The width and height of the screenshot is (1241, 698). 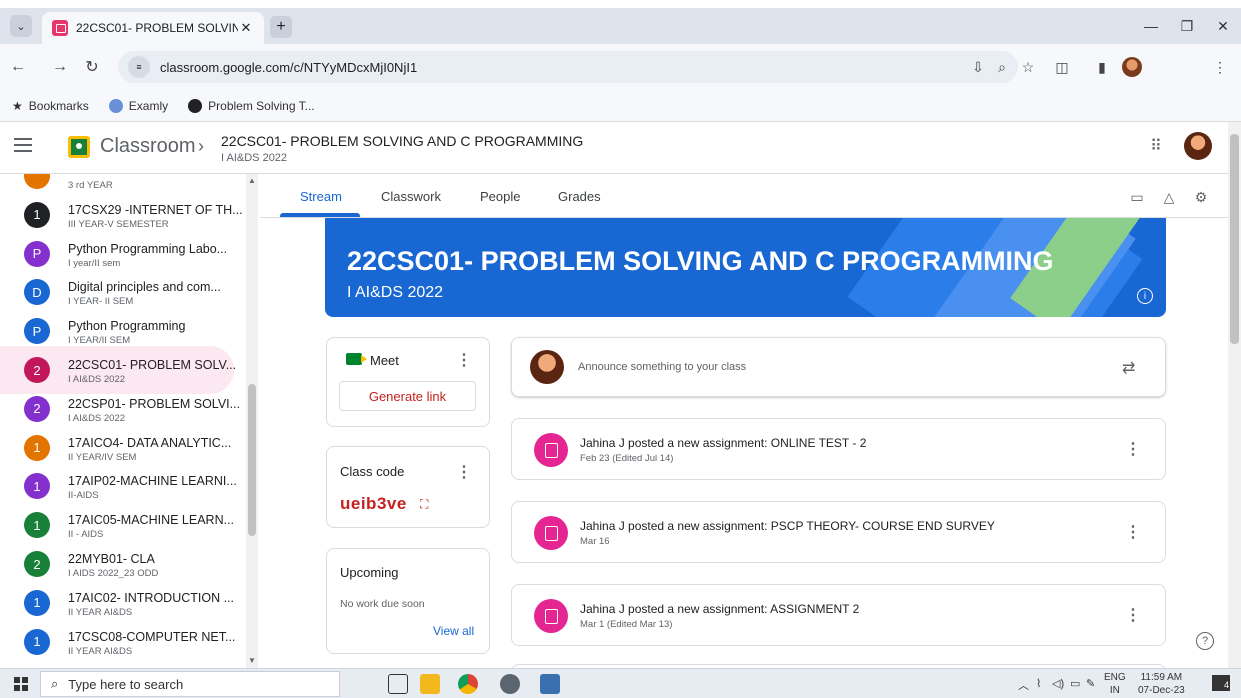 What do you see at coordinates (384, 360) in the screenshot?
I see `meet-title: Meet` at bounding box center [384, 360].